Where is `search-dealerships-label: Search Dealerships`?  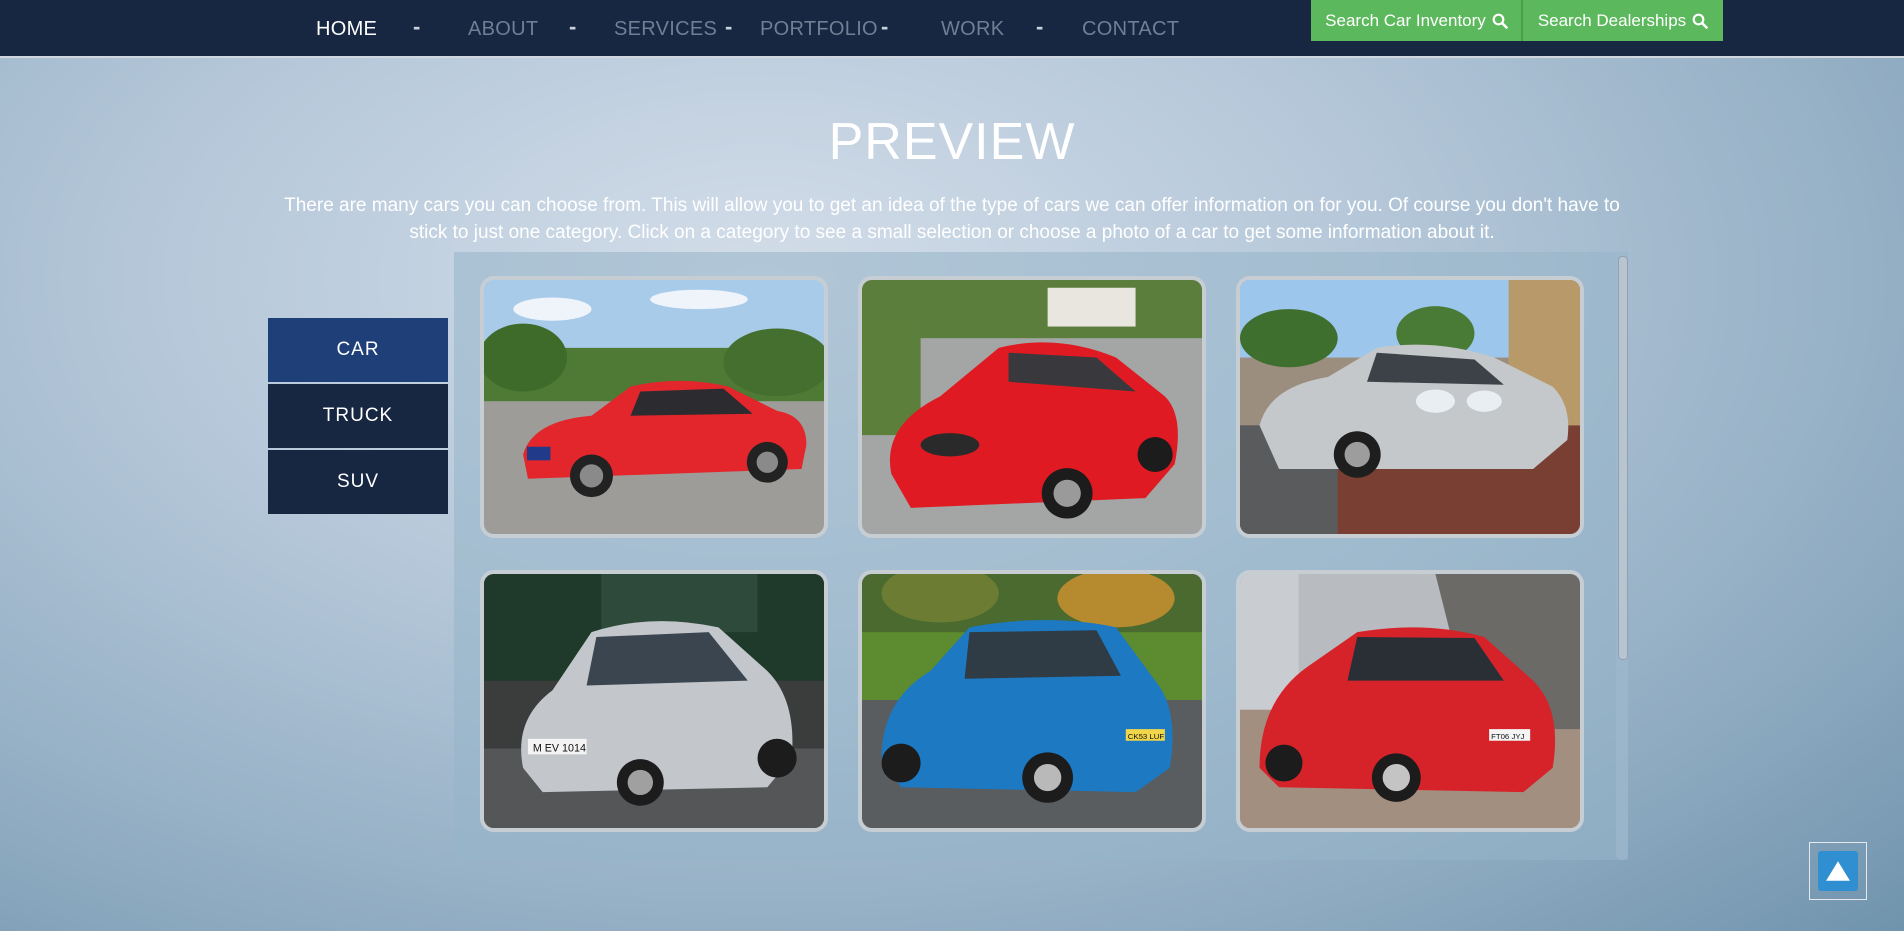
search-dealerships-label: Search Dealerships is located at coordinates (1612, 20).